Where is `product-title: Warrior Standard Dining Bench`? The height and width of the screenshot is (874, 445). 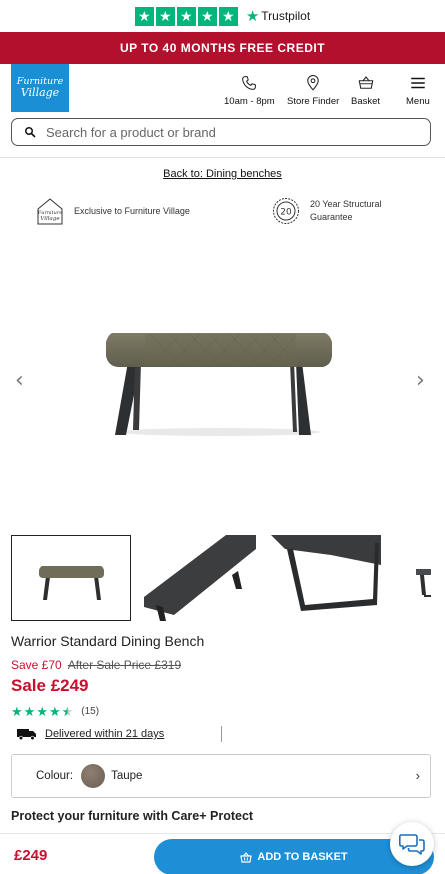 product-title: Warrior Standard Dining Bench is located at coordinates (108, 641).